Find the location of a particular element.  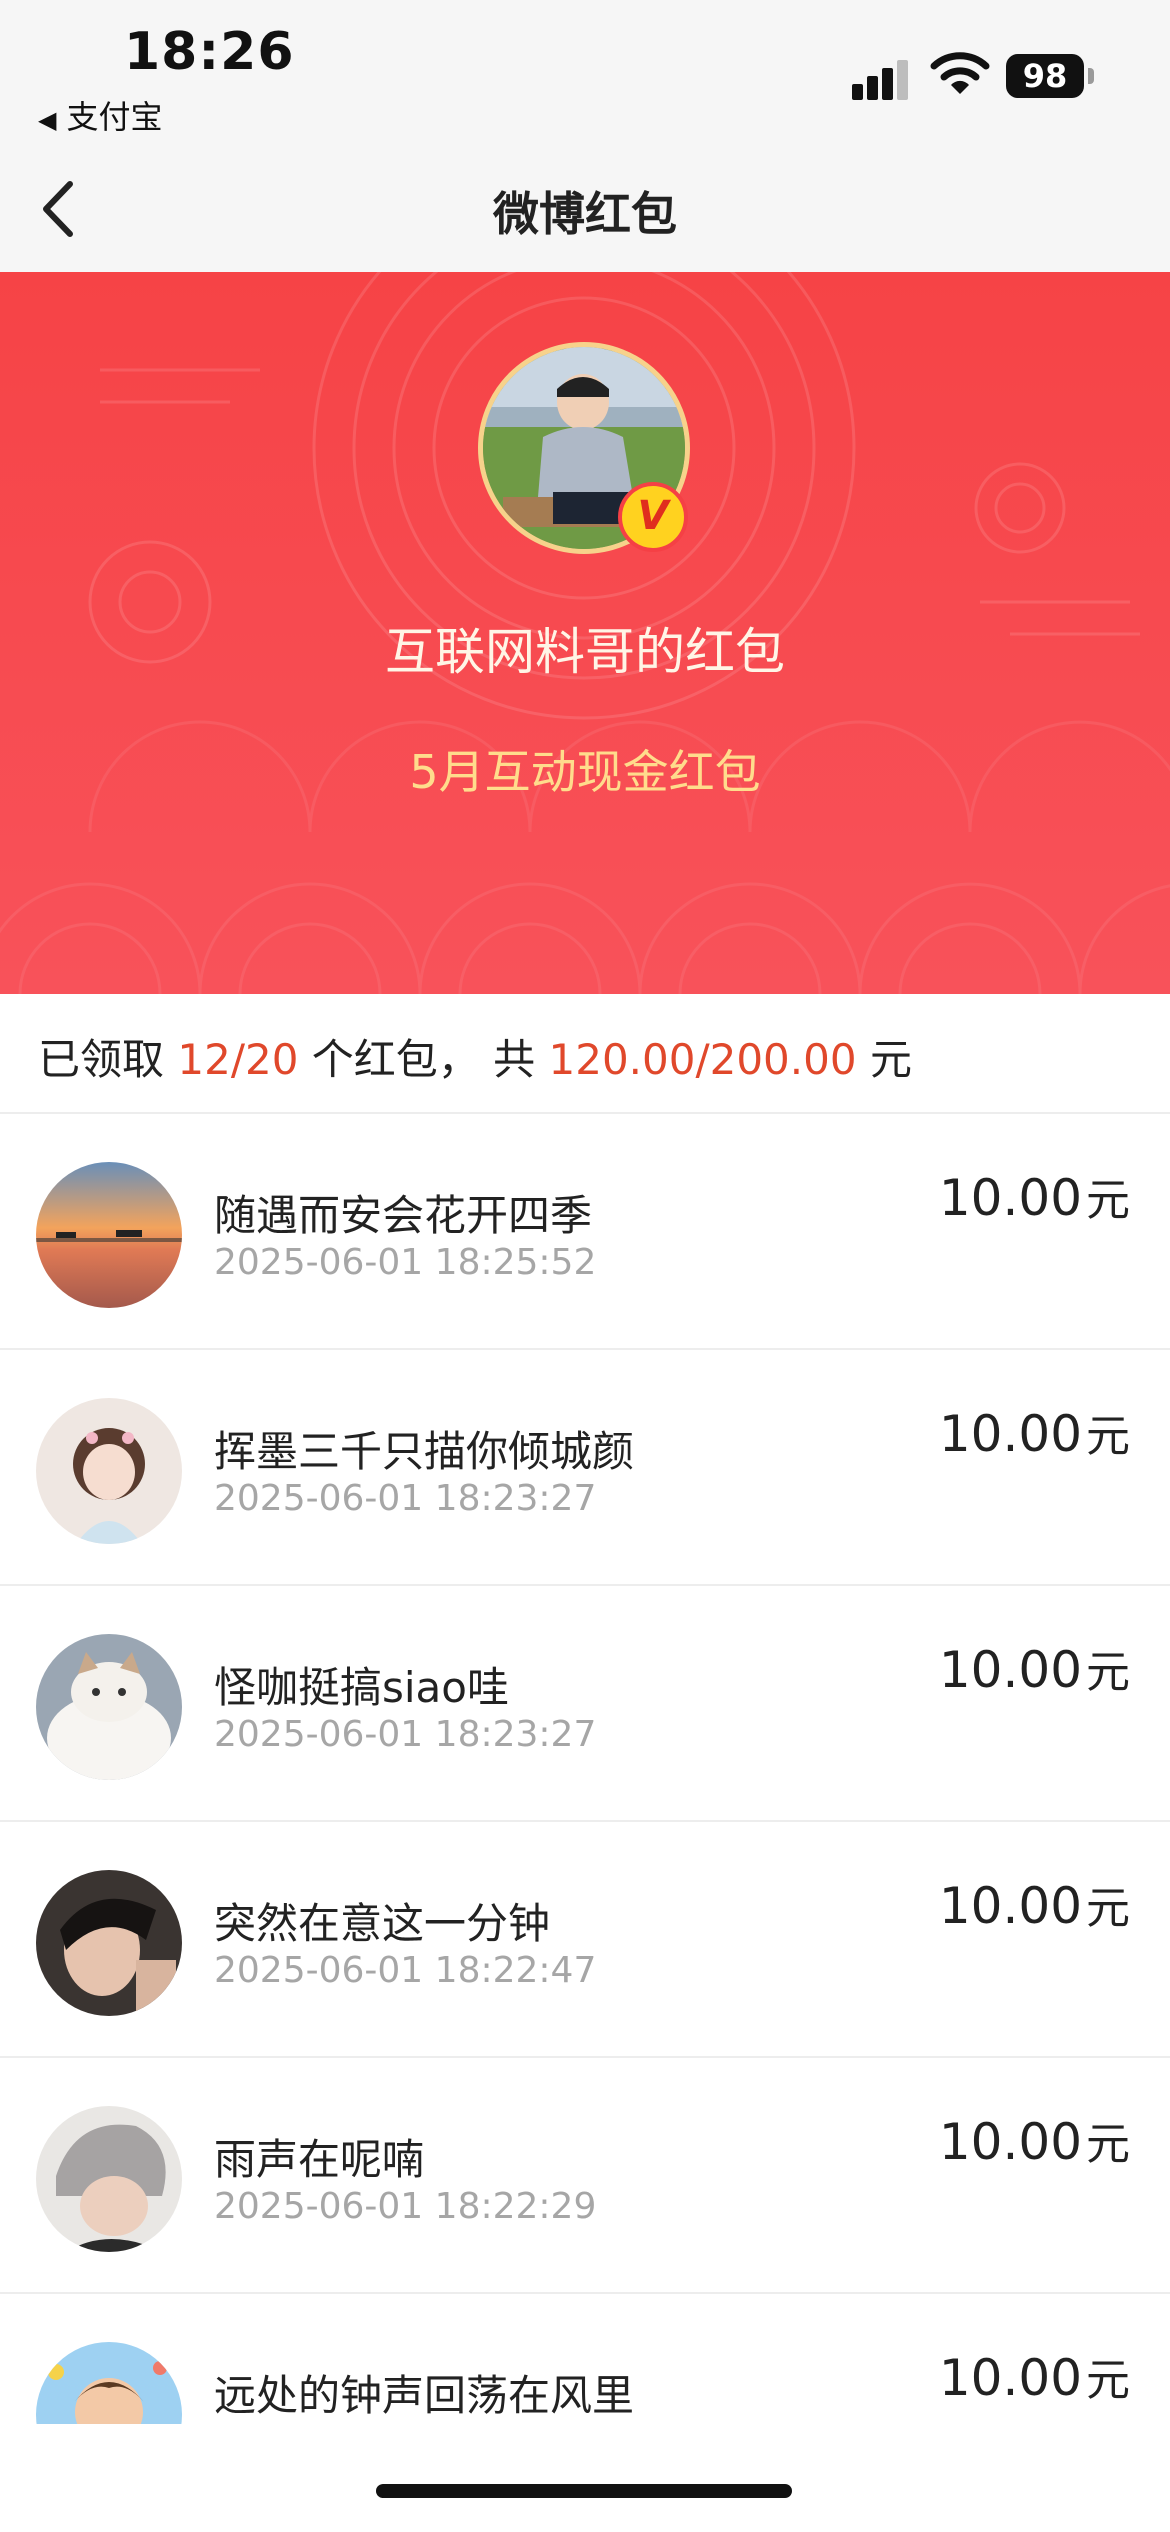

claim-summary: 已领取 12/20 个红包， 共 120.00/200.00 元 is located at coordinates (585, 1054).